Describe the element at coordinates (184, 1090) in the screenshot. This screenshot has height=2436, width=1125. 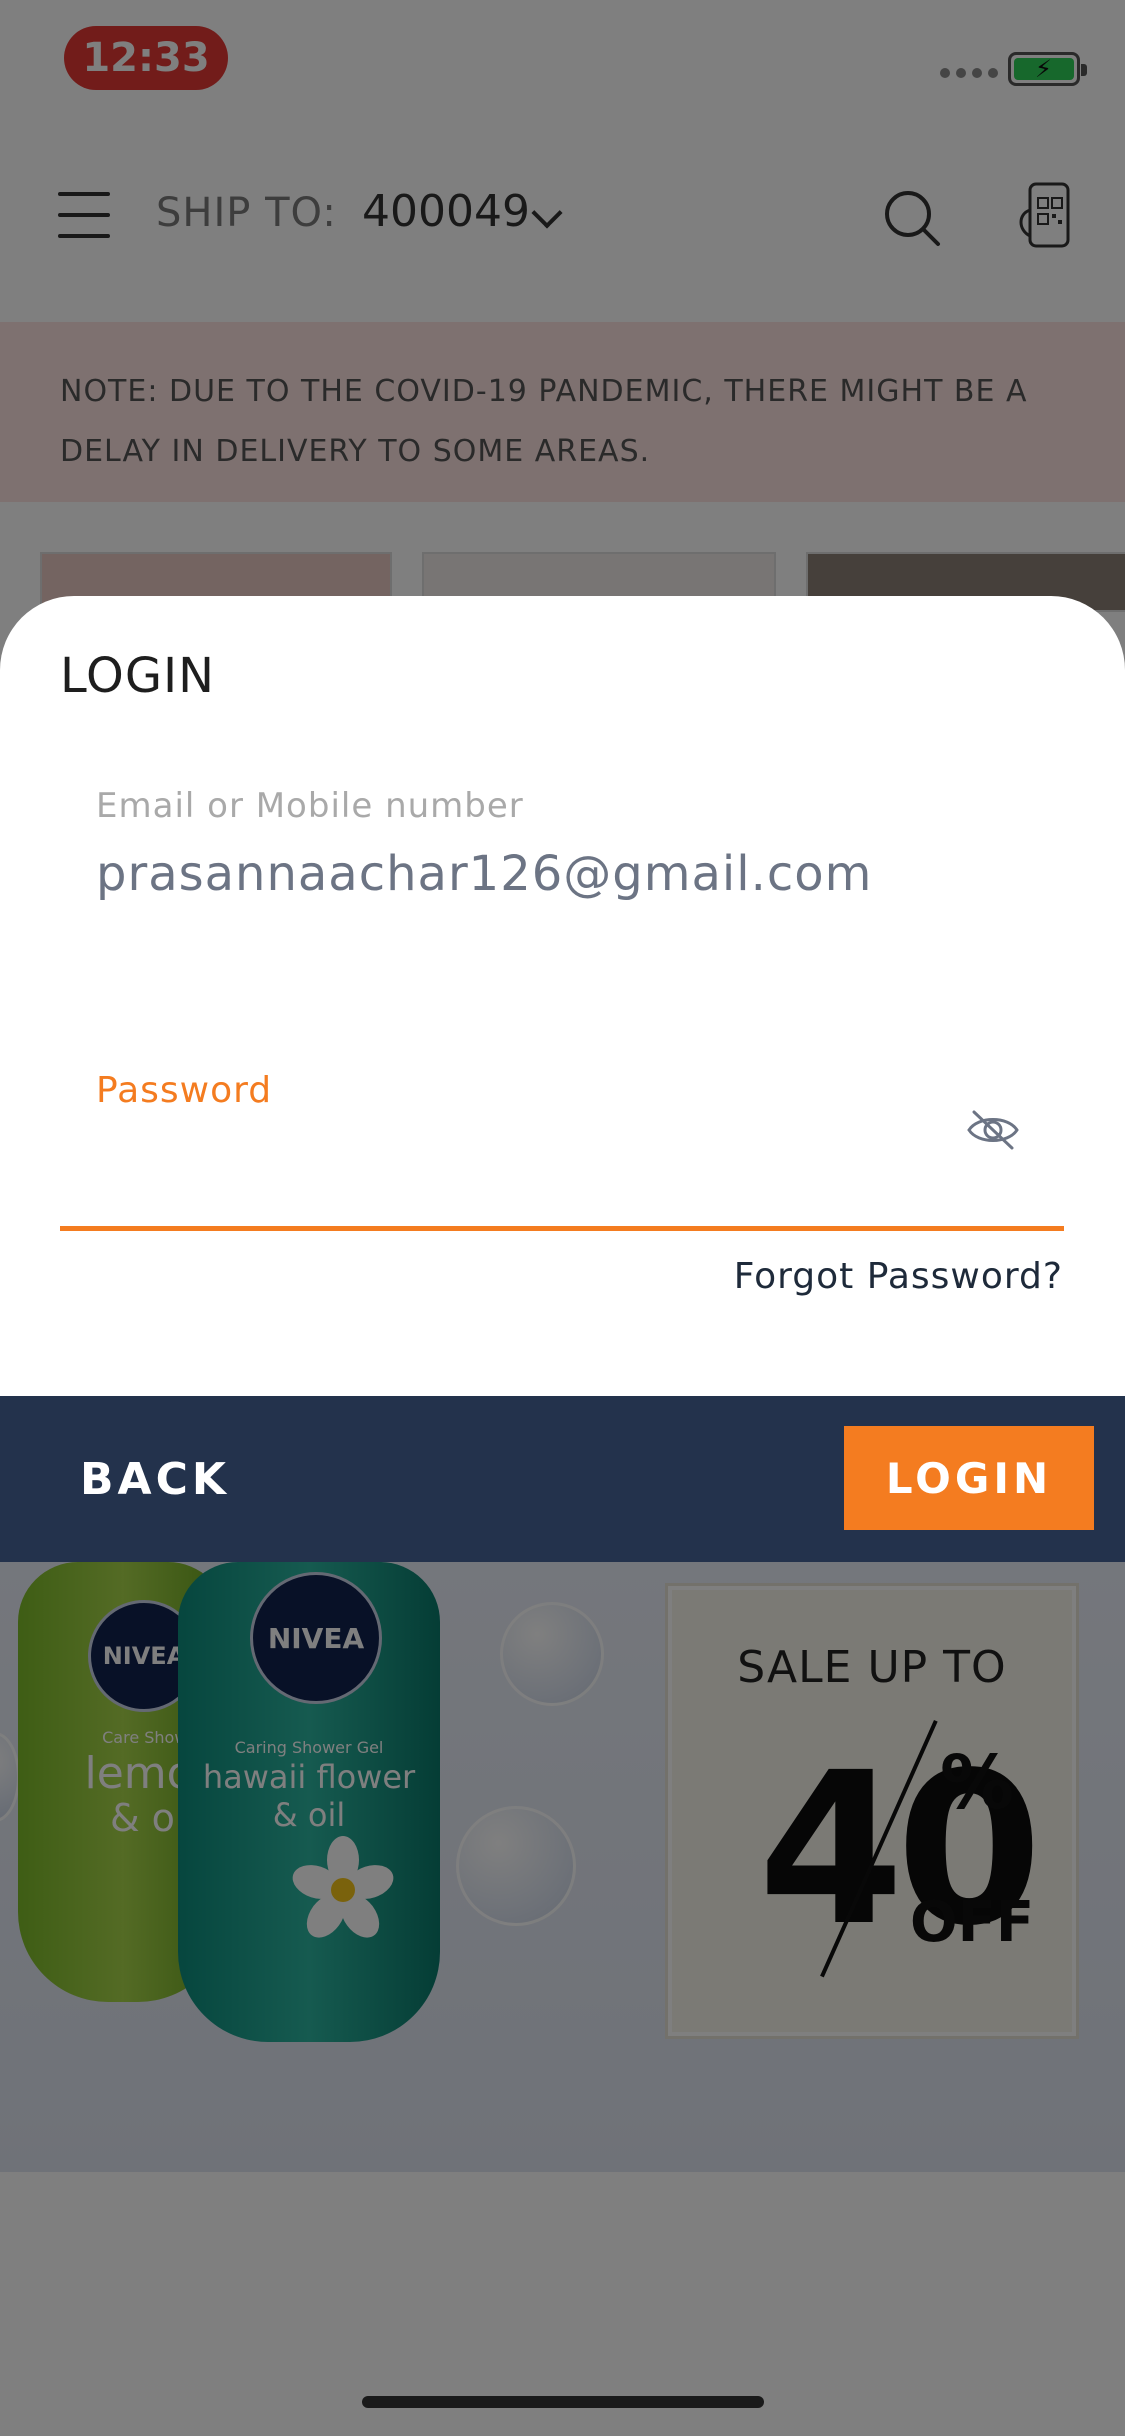
I see `password-label: Password` at that location.